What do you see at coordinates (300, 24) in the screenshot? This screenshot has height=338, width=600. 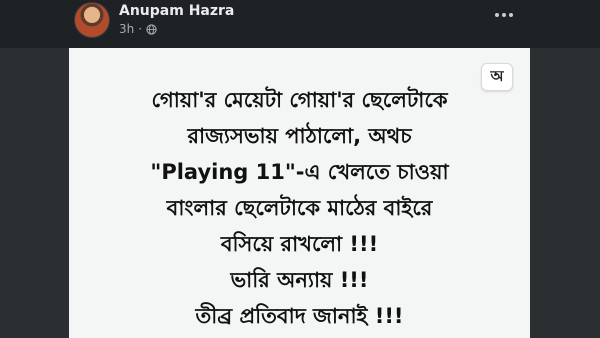 I see `post-header: Anupam Hazra 3h ·` at bounding box center [300, 24].